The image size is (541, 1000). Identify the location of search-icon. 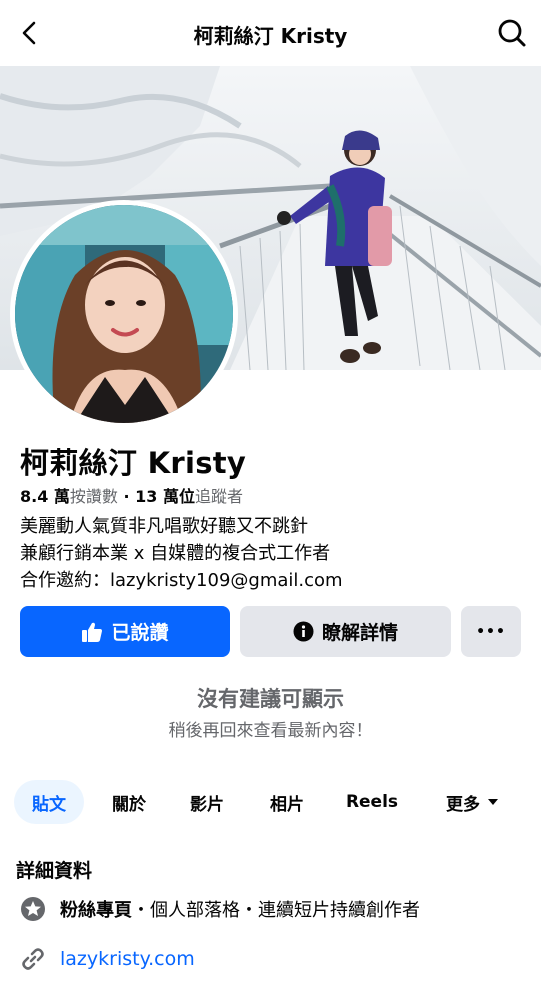
(512, 33).